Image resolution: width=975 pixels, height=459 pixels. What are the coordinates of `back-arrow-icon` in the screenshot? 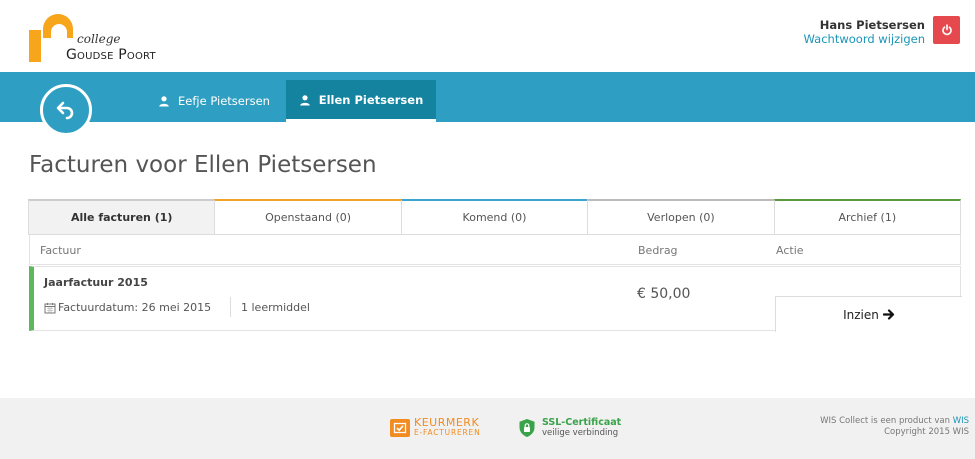 It's located at (65, 110).